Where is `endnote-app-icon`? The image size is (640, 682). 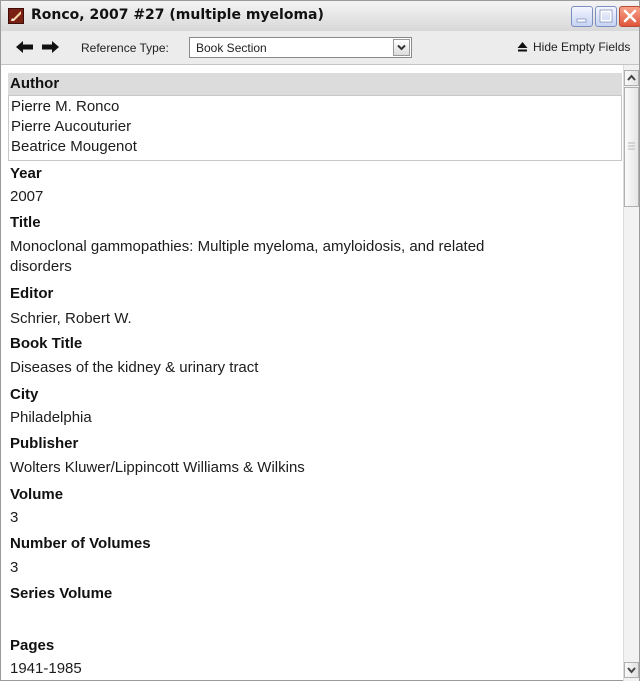
endnote-app-icon is located at coordinates (16, 16).